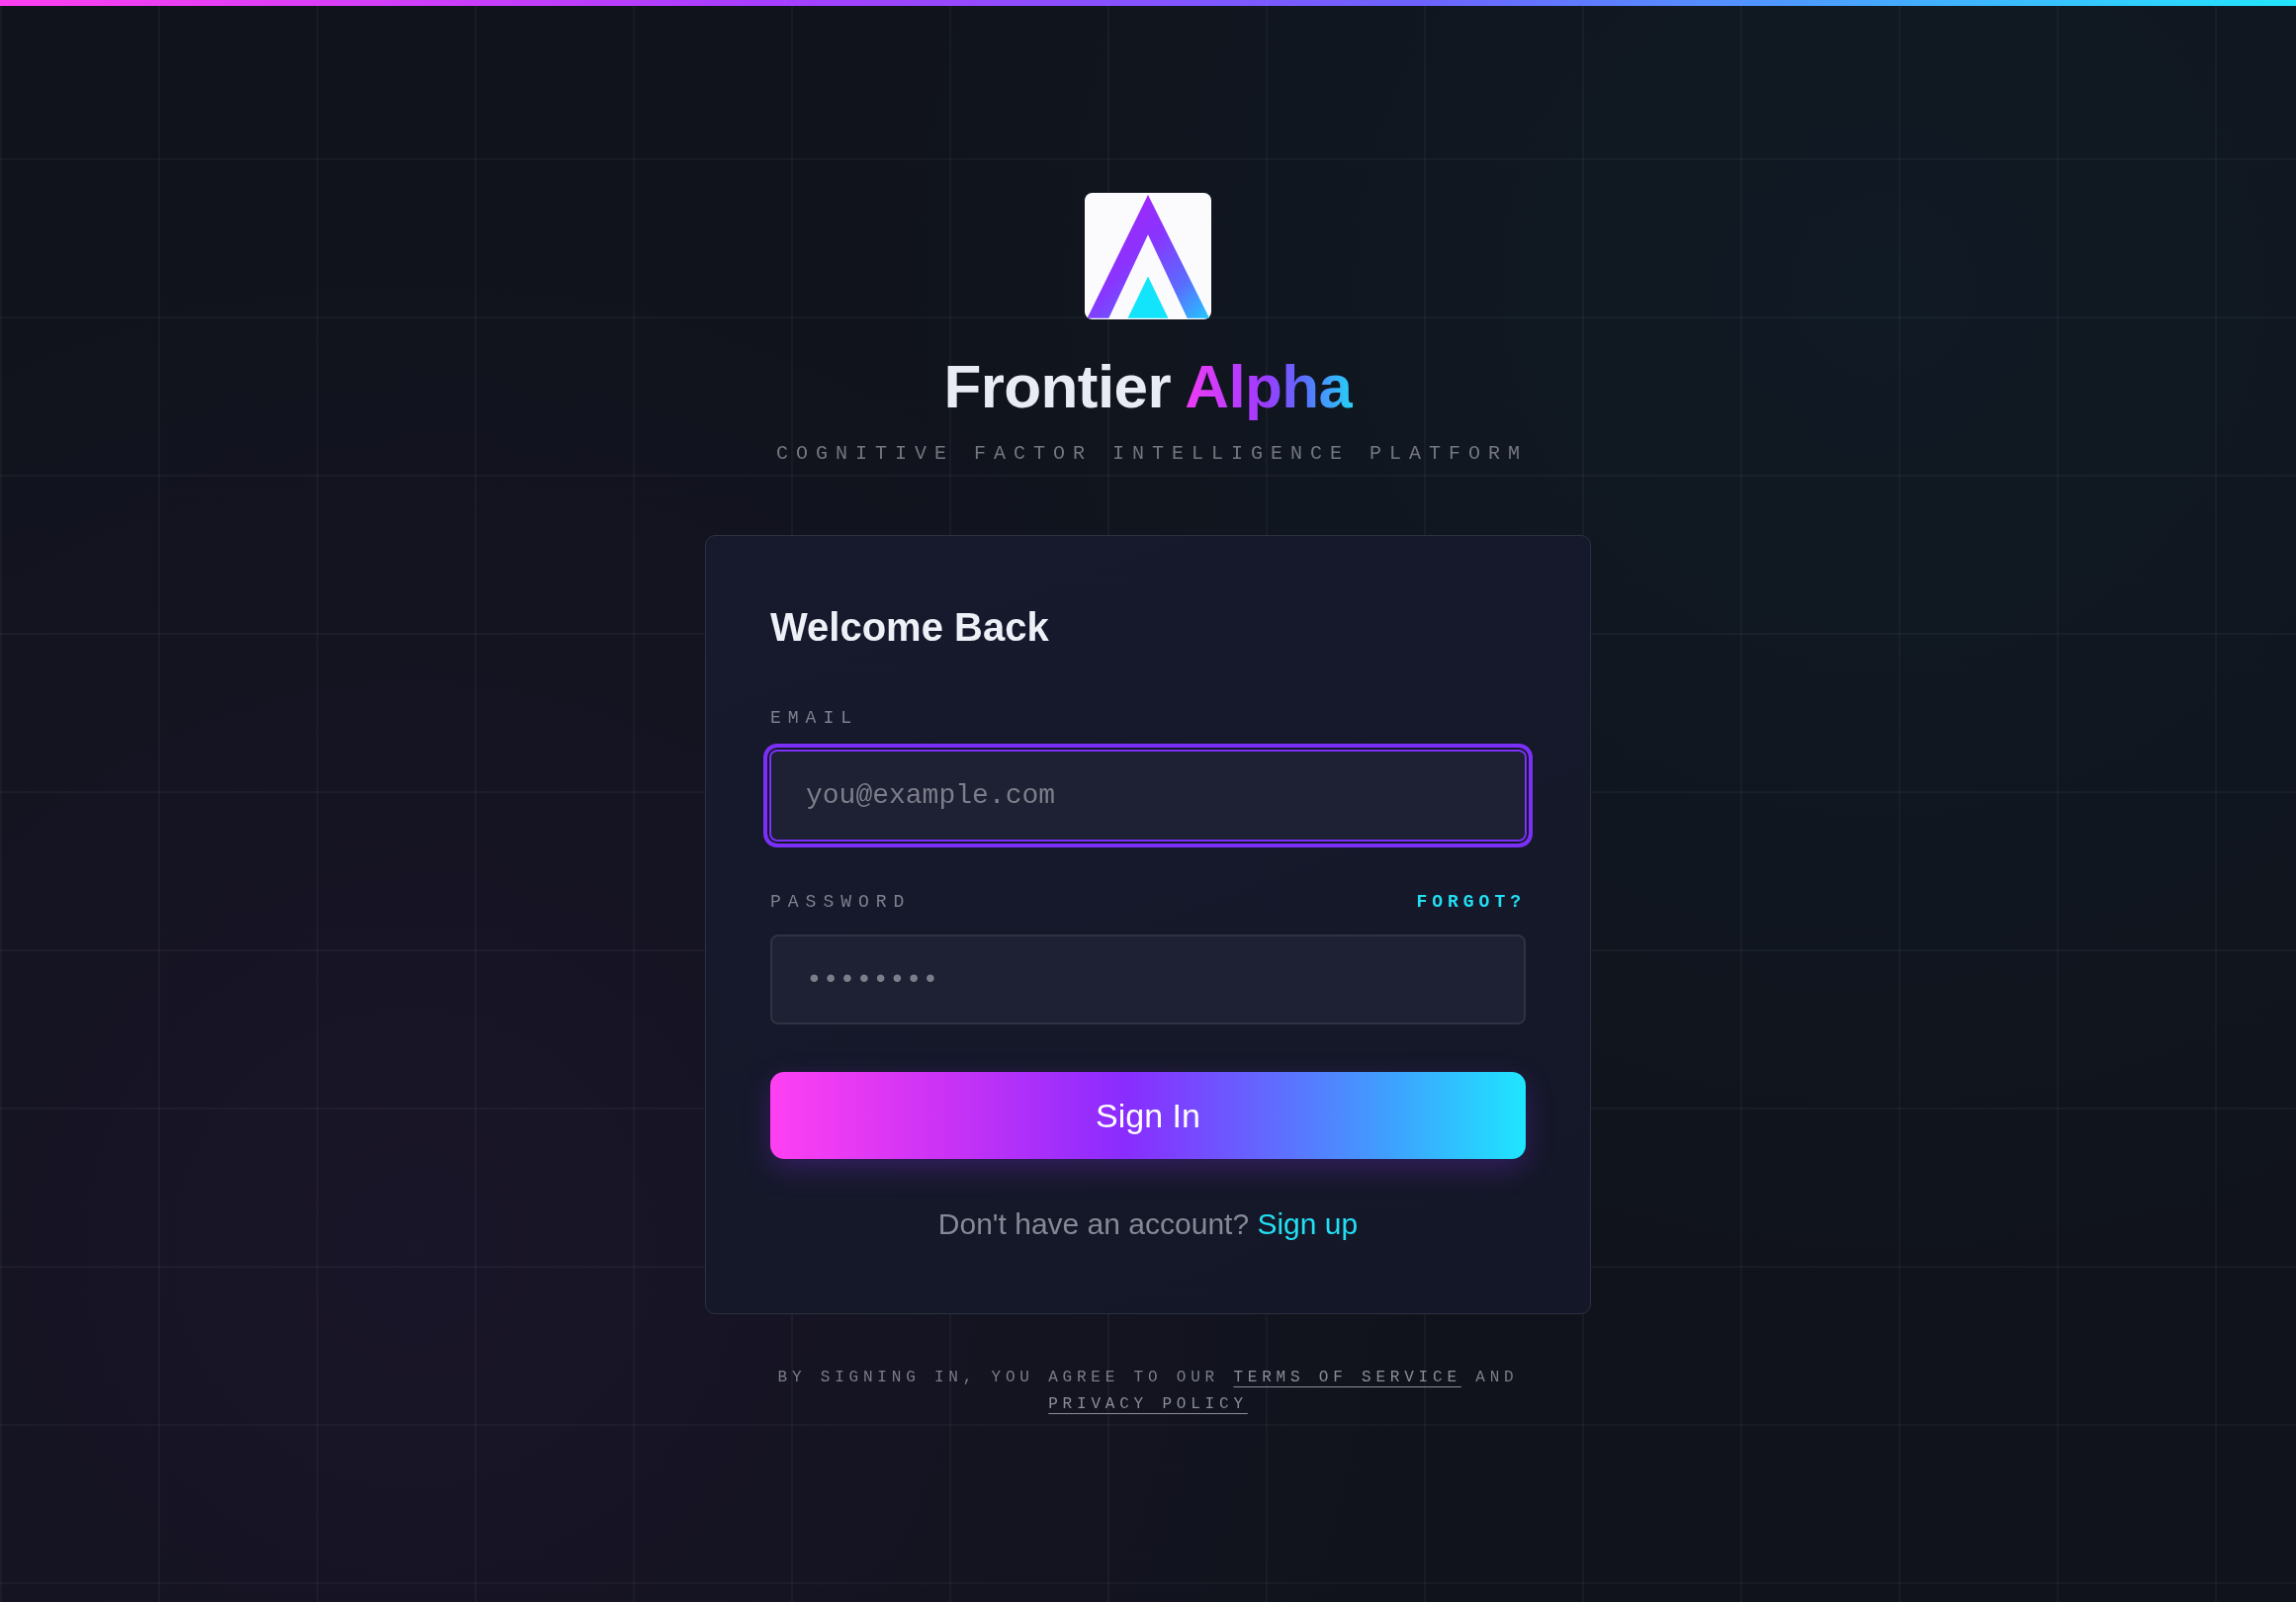 Image resolution: width=2296 pixels, height=1602 pixels. What do you see at coordinates (1471, 902) in the screenshot?
I see `forgot-password-link: FORGOT?` at bounding box center [1471, 902].